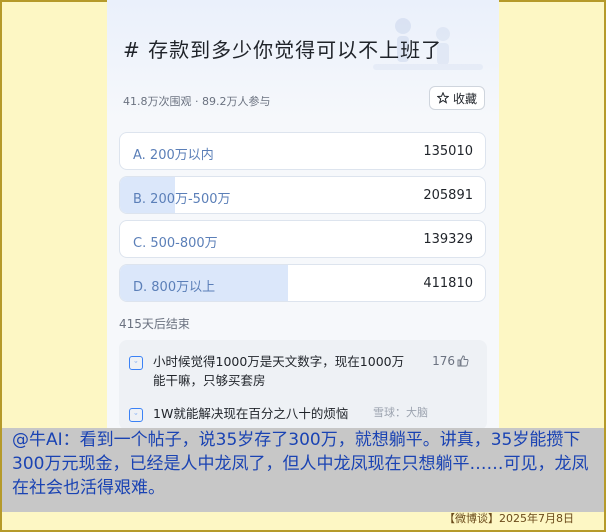 This screenshot has height=532, width=606. Describe the element at coordinates (302, 239) in the screenshot. I see `poll-option-c: C. 500-800万 139329` at that location.